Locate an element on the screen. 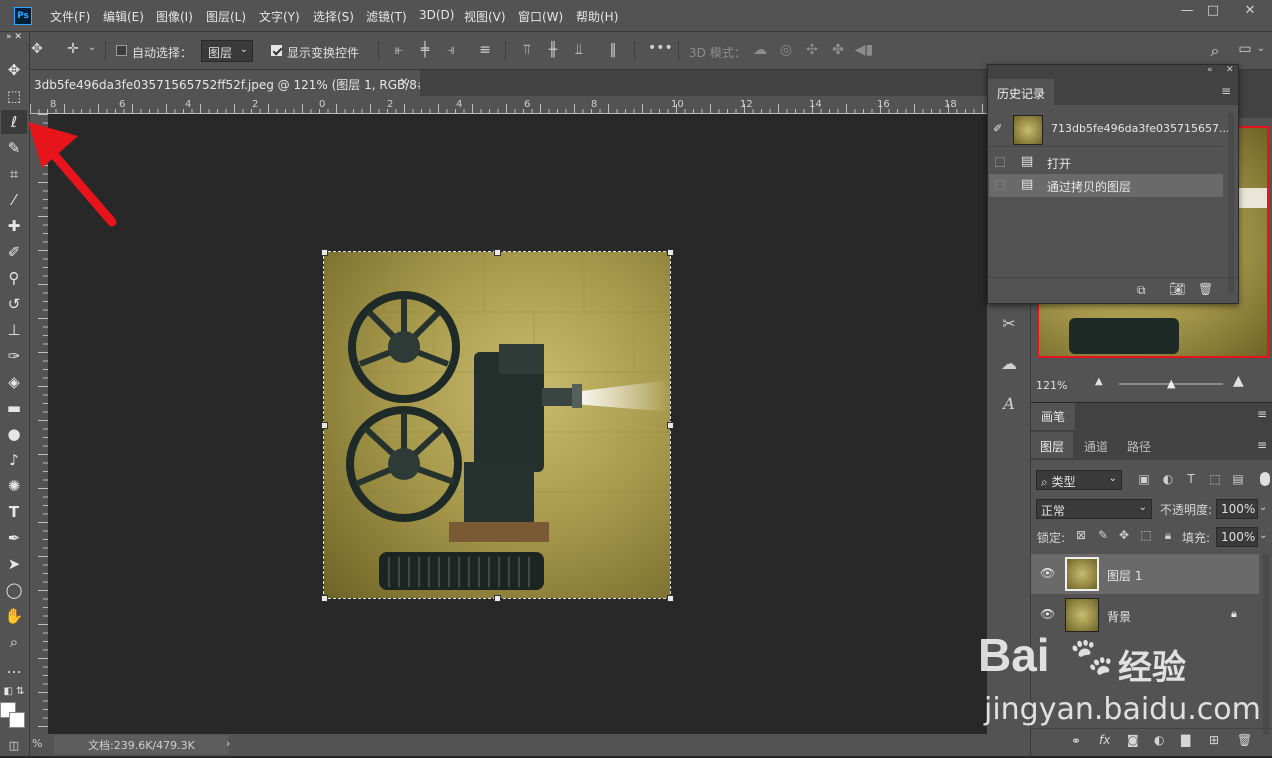 The height and width of the screenshot is (758, 1272). zoom-in-icon: ▲ is located at coordinates (1238, 381).